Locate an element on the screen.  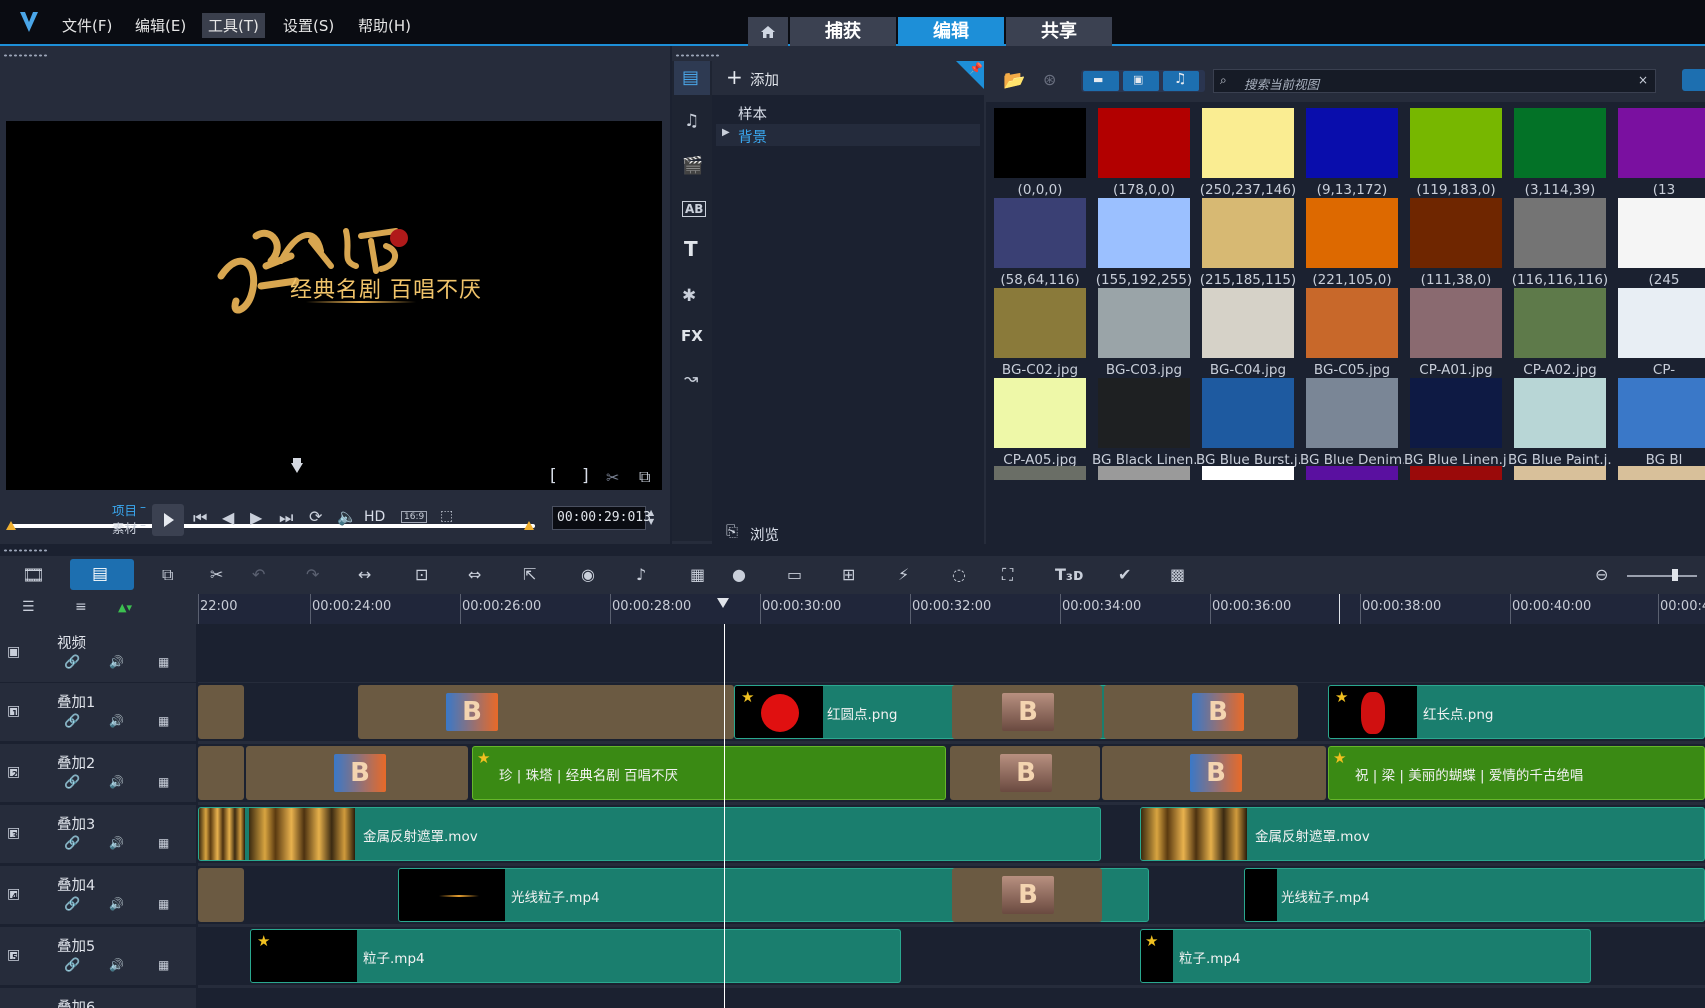
volume-icon: 🔈 is located at coordinates (347, 516).